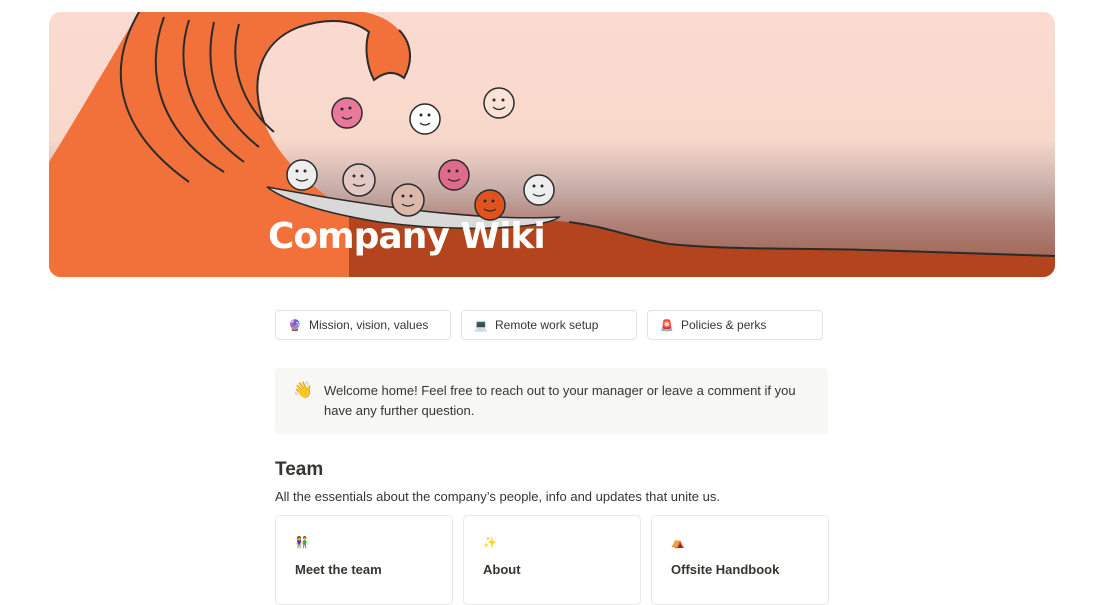  What do you see at coordinates (369, 325) in the screenshot?
I see `link-label: Mission, vision, values` at bounding box center [369, 325].